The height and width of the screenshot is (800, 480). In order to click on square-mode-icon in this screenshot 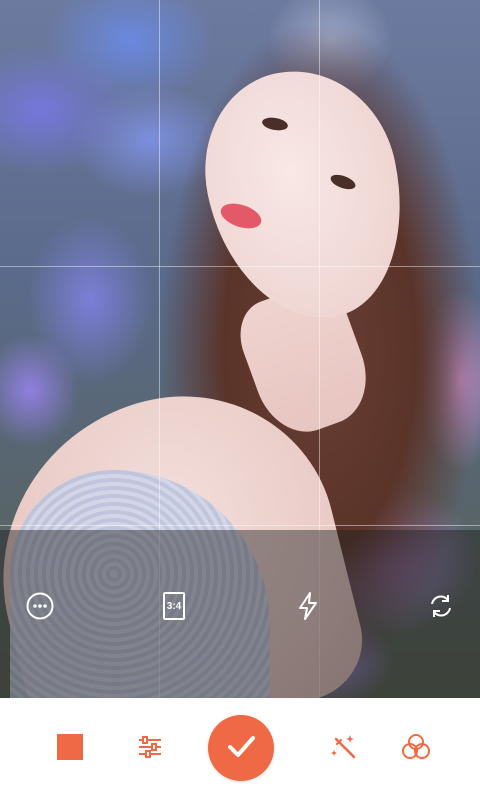, I will do `click(70, 749)`.